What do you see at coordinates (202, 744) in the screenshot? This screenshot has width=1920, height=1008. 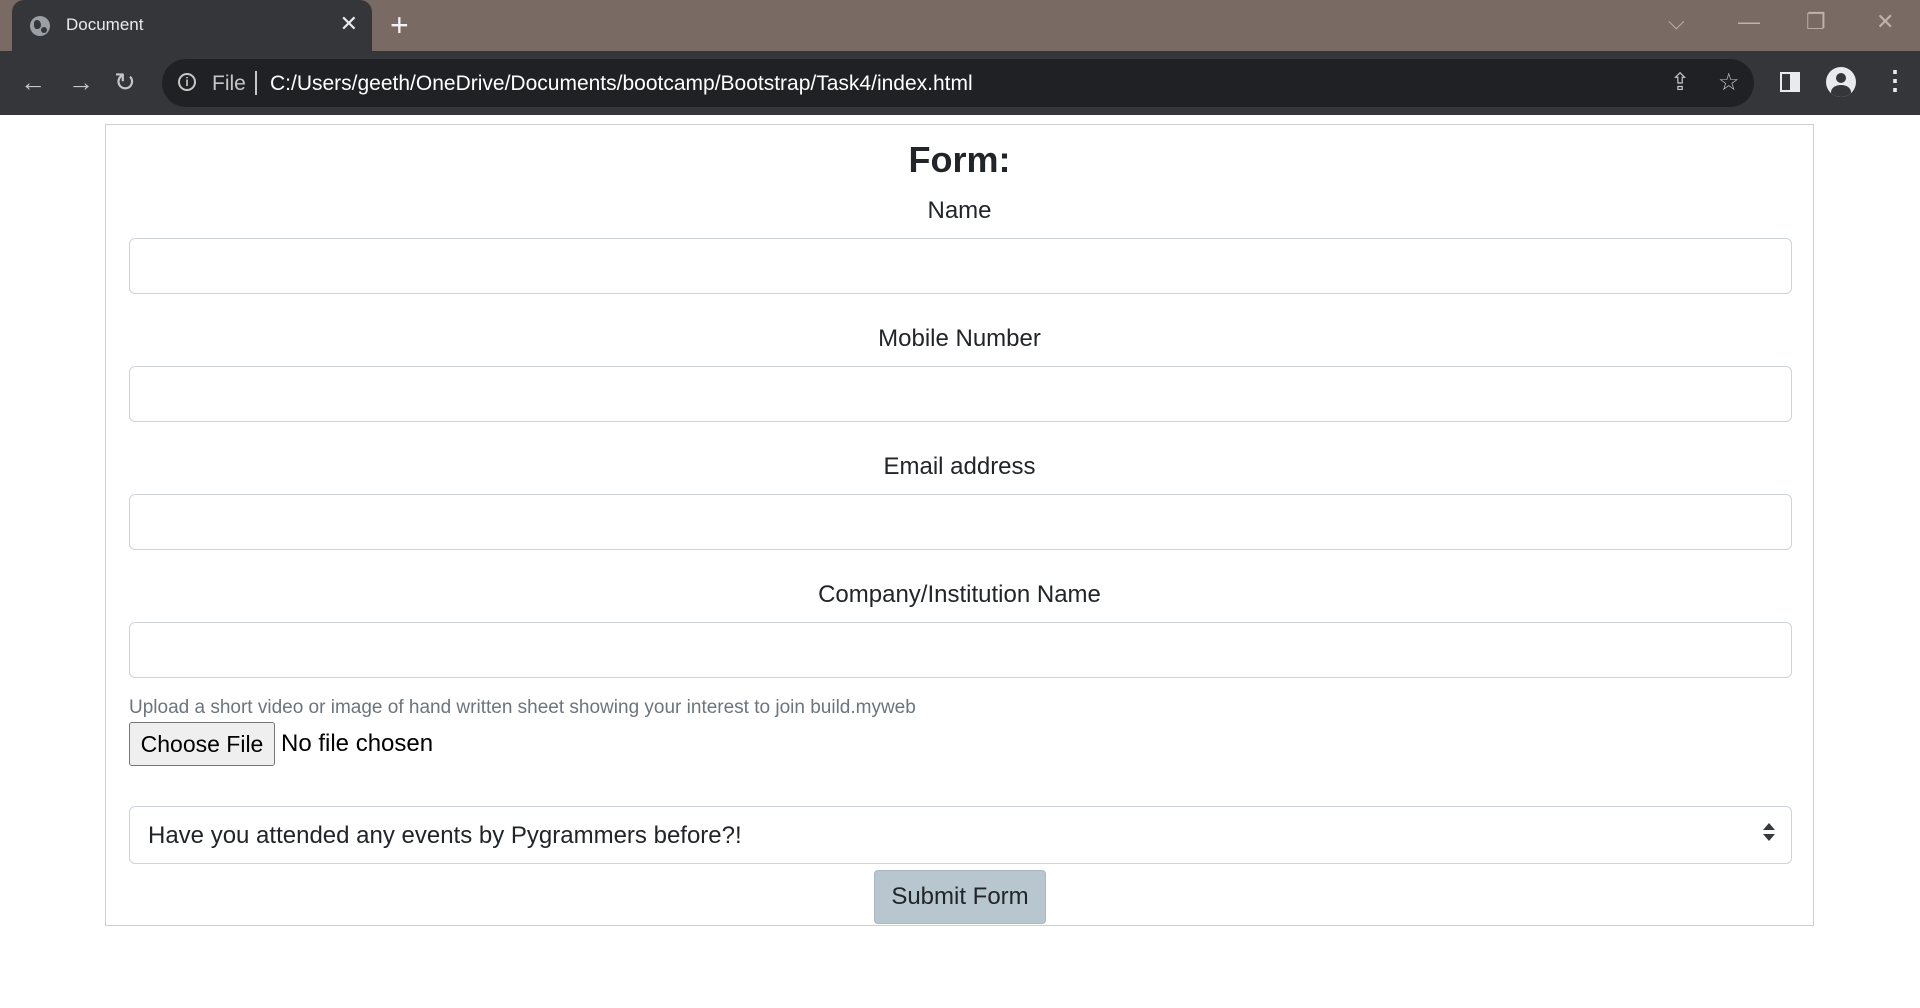 I see `choose-file-button: Choose File` at bounding box center [202, 744].